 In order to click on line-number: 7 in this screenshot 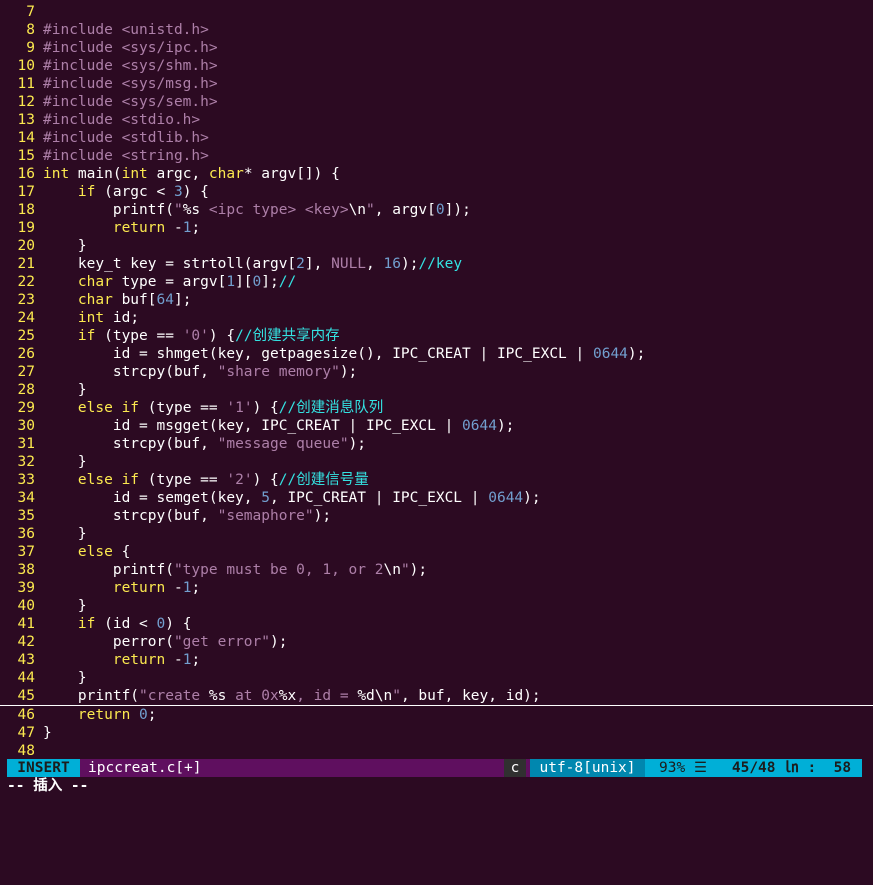, I will do `click(30, 12)`.